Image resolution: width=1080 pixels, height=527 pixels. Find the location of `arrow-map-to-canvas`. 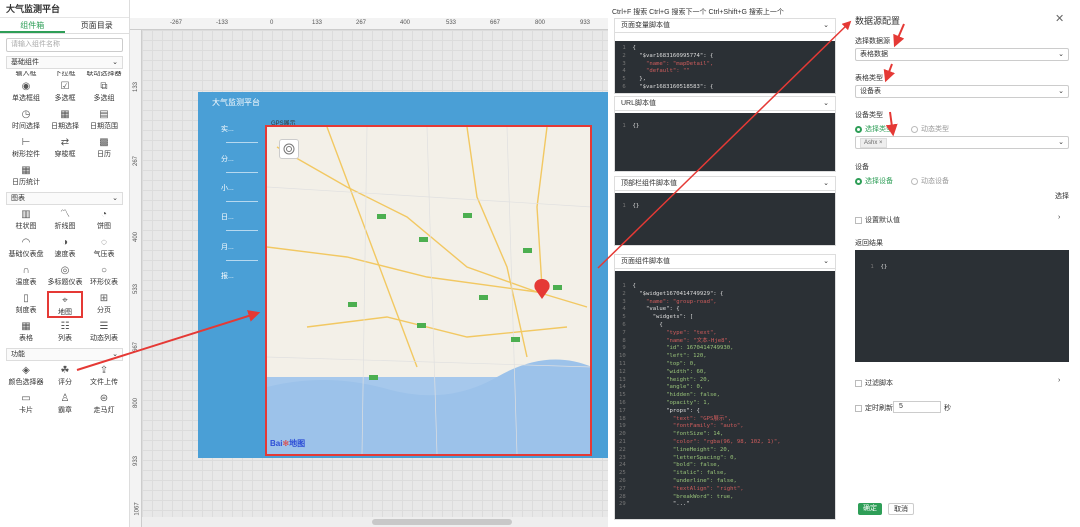

arrow-map-to-canvas is located at coordinates (168, 340).